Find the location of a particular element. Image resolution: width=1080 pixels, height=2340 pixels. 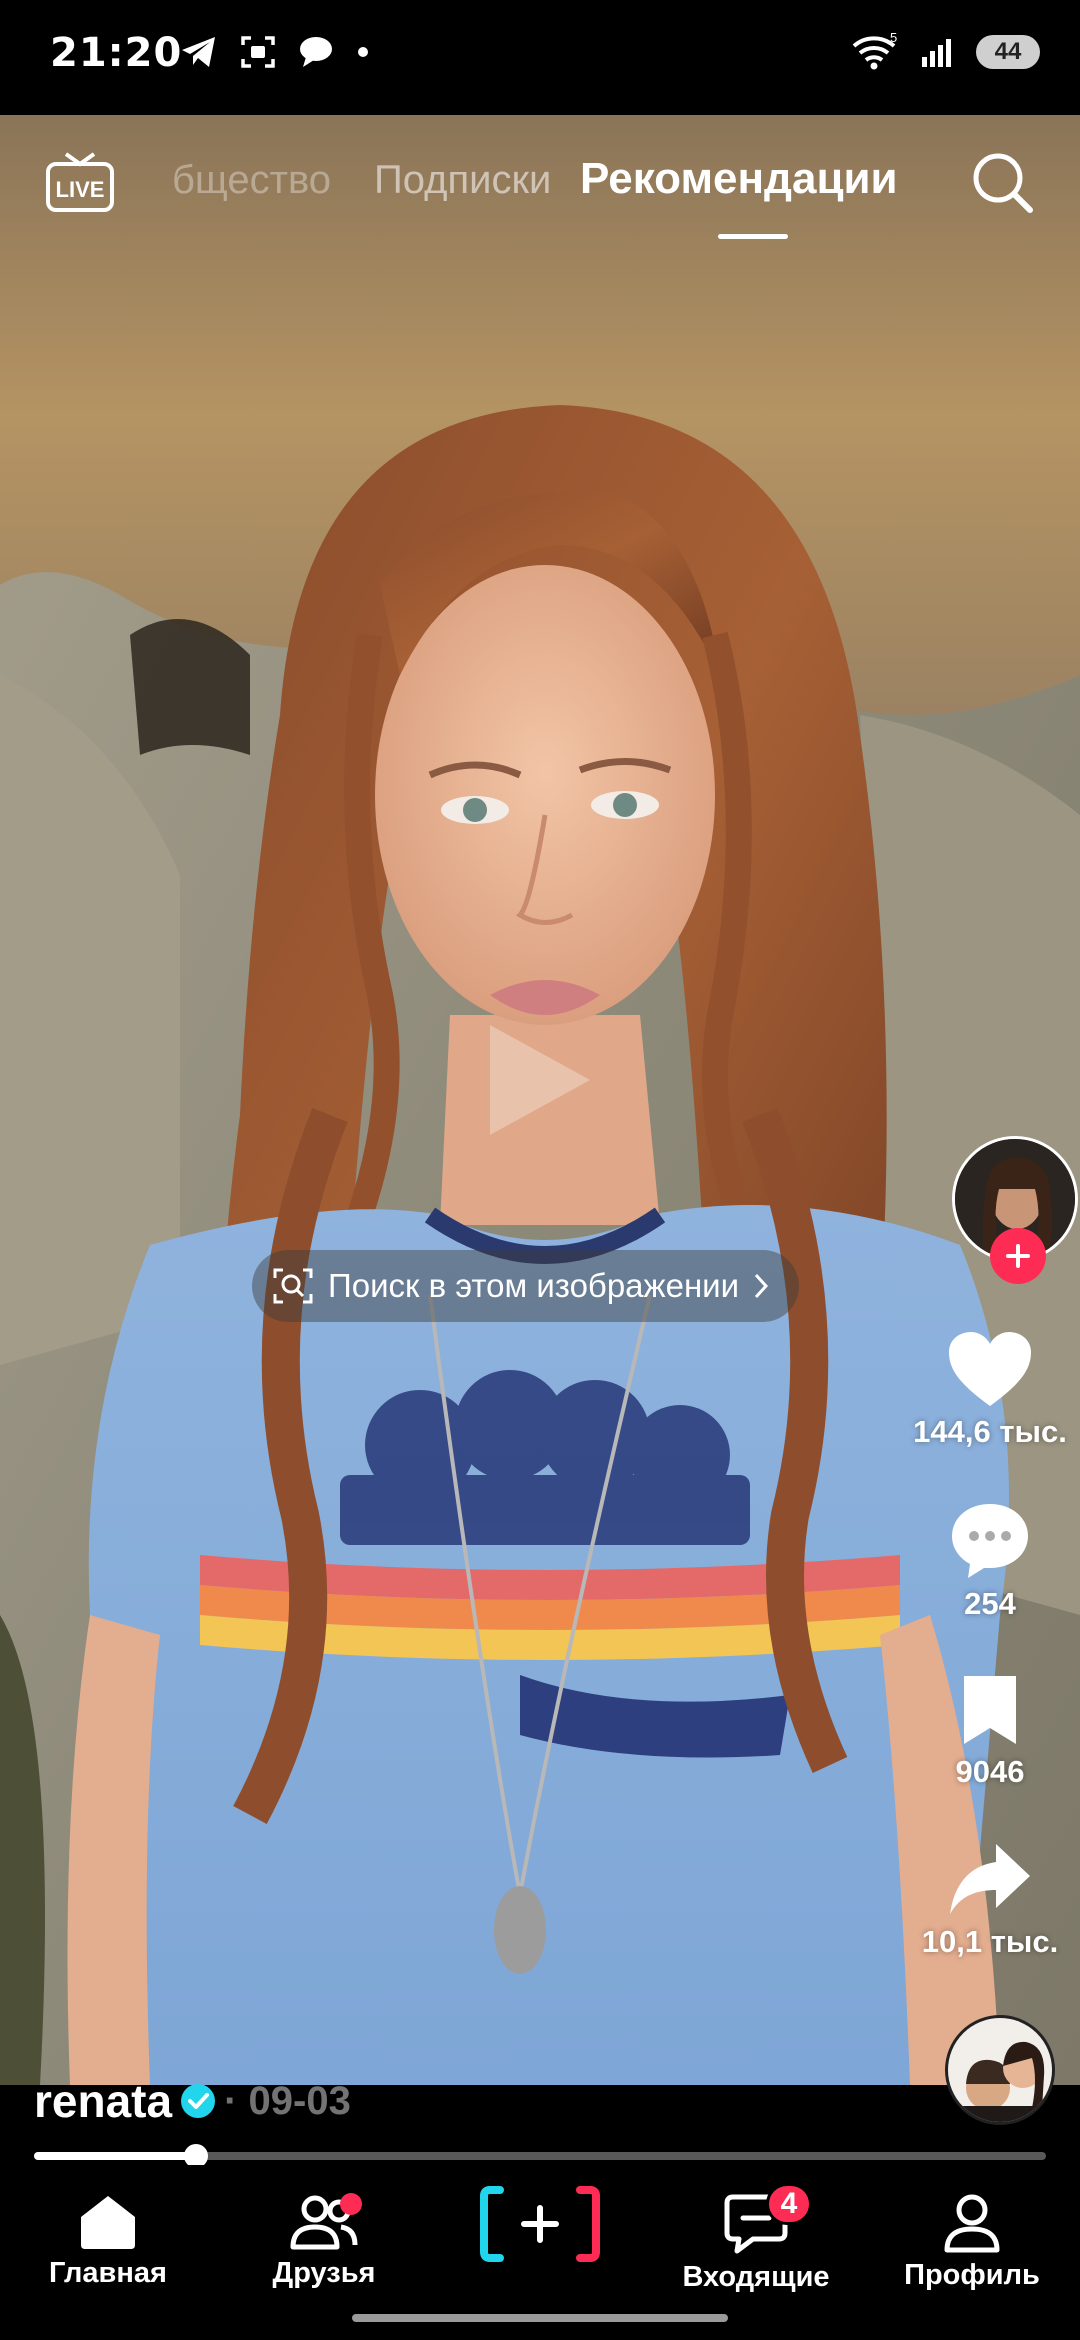

screenshot-icon is located at coordinates (258, 52).